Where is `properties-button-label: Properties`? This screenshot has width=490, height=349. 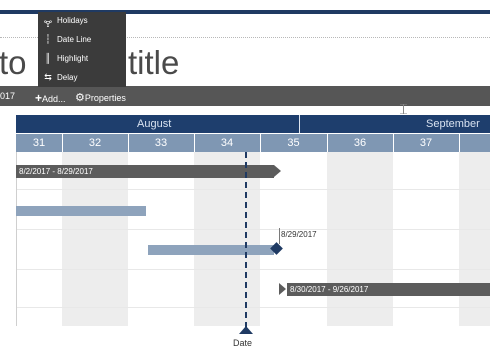 properties-button-label: Properties is located at coordinates (105, 98).